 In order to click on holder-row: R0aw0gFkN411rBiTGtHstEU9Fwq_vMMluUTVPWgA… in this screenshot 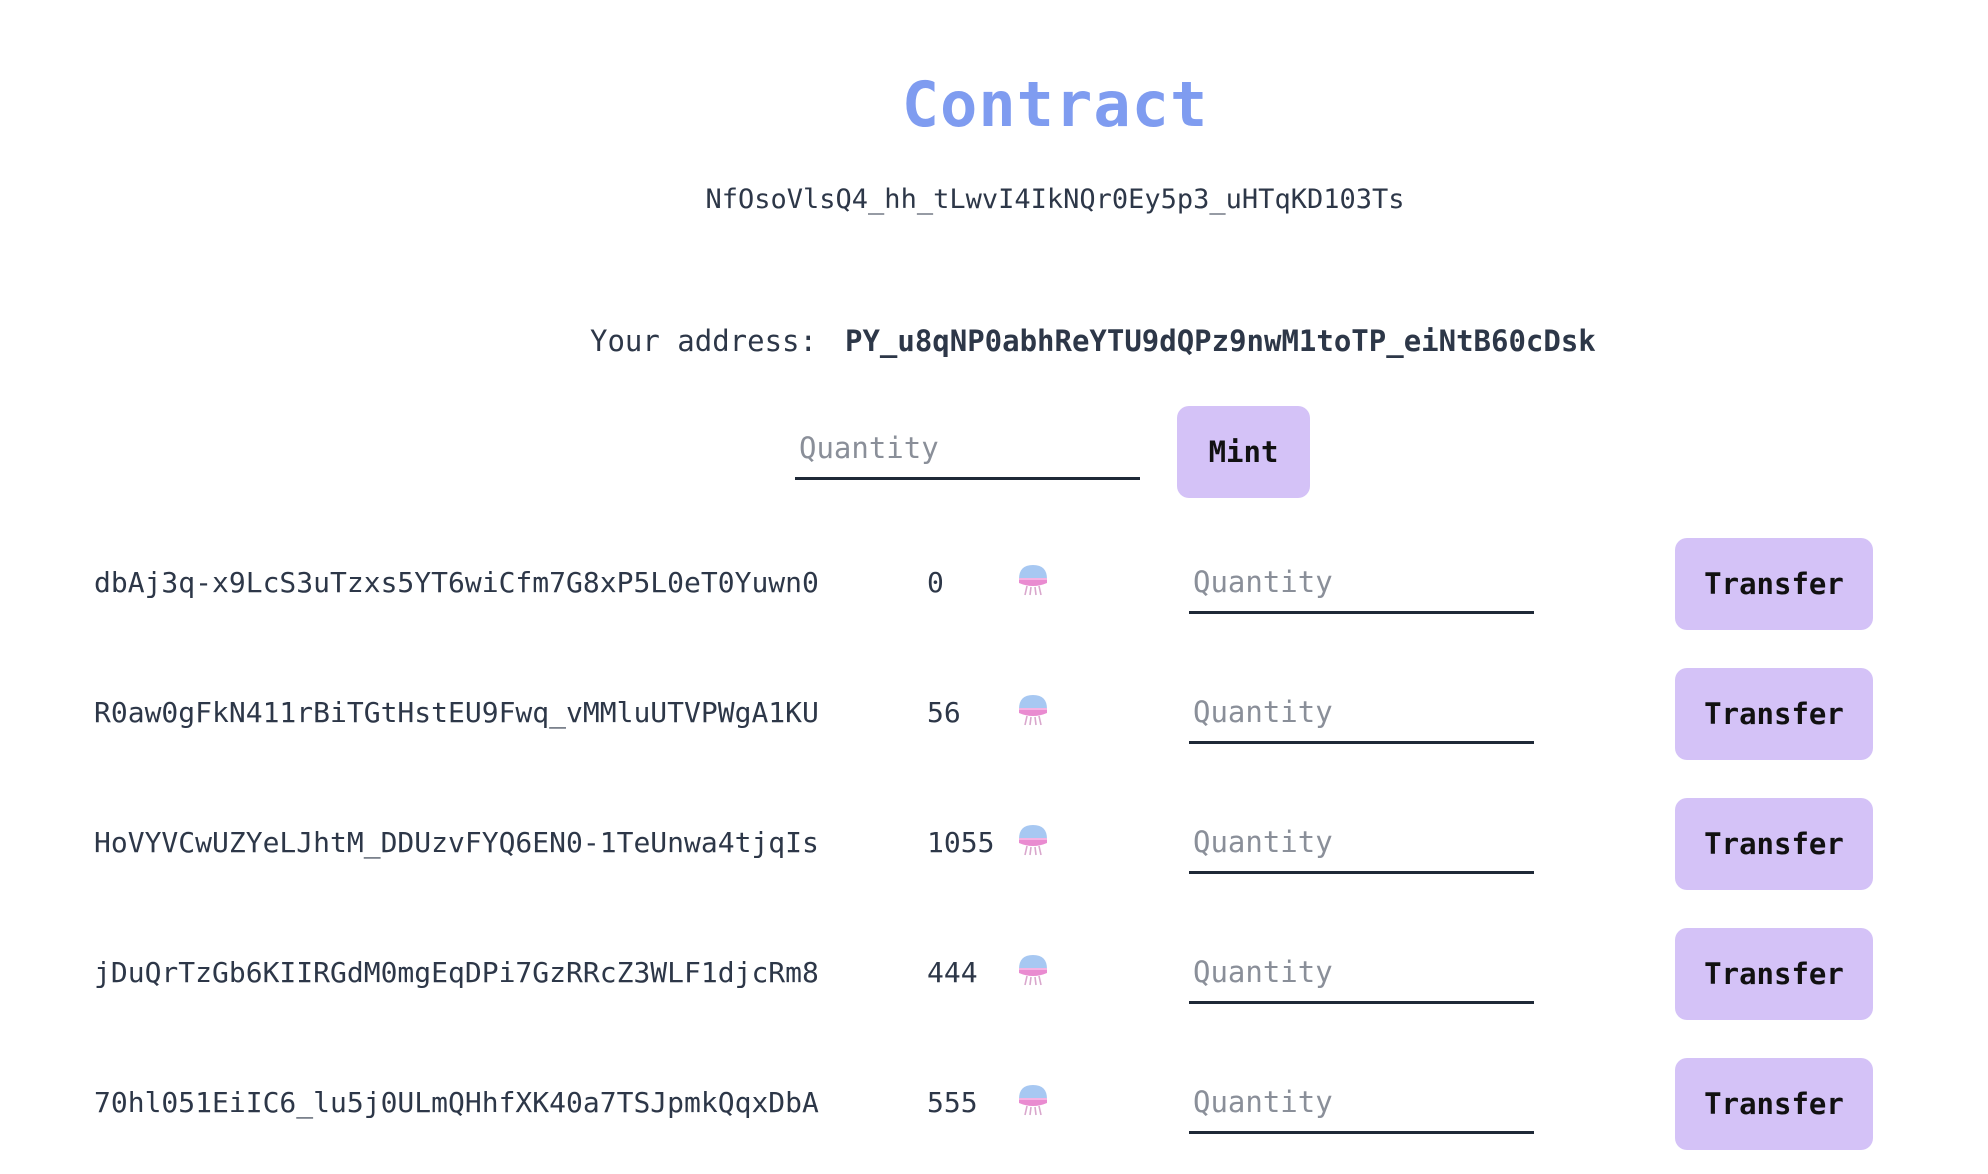, I will do `click(994, 718)`.